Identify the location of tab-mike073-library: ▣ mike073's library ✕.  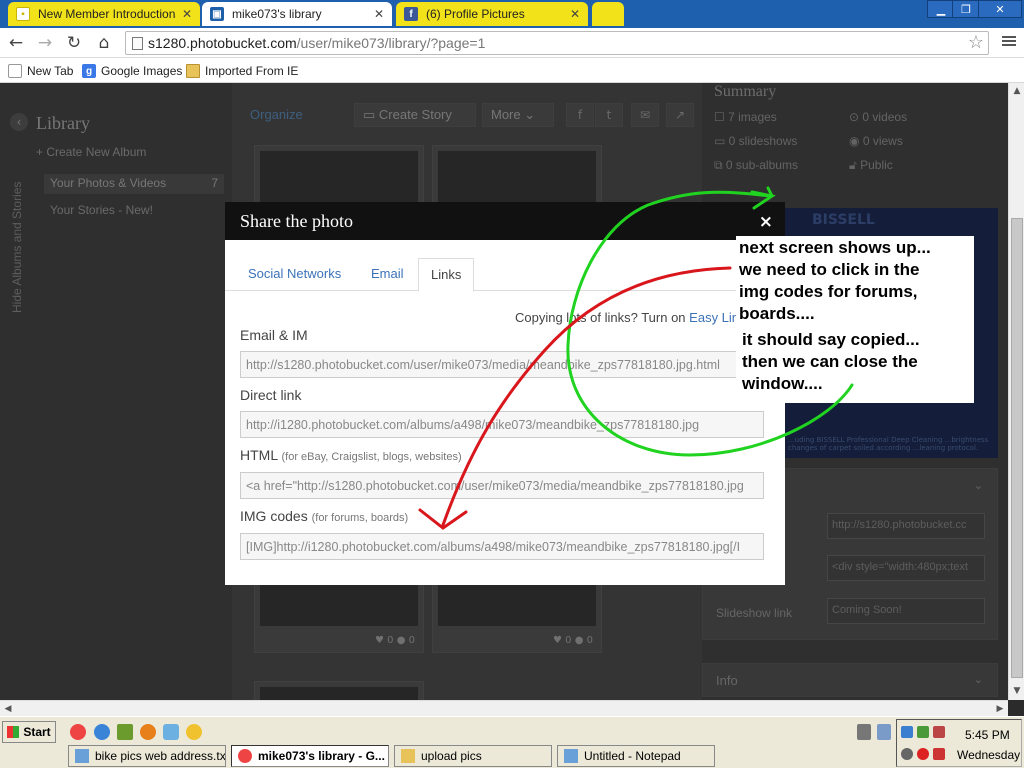
(297, 14).